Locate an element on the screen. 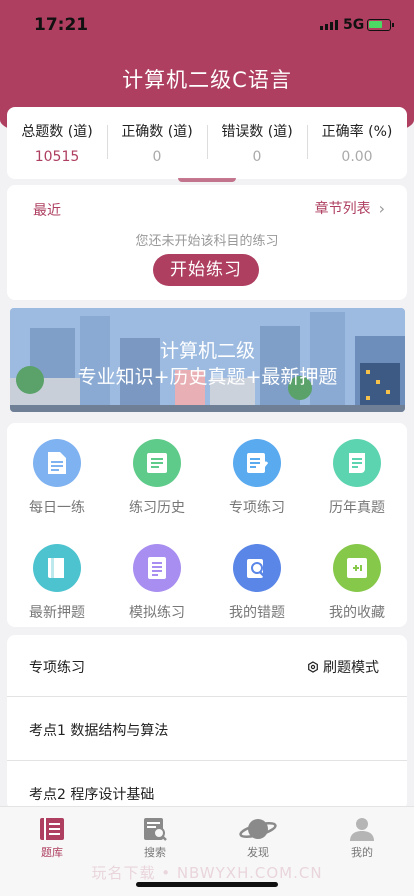  tab-question-bank: 题库 is located at coordinates (52, 838).